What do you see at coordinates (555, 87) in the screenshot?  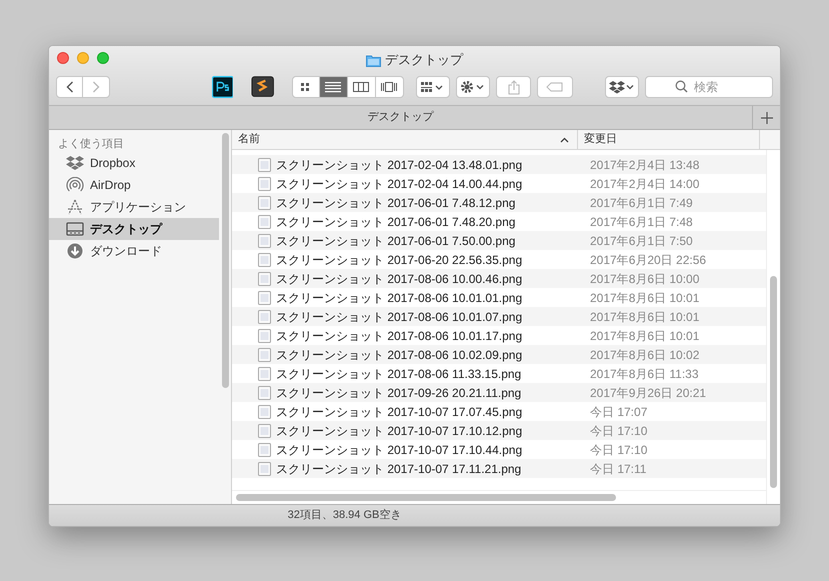 I see `tag-icon` at bounding box center [555, 87].